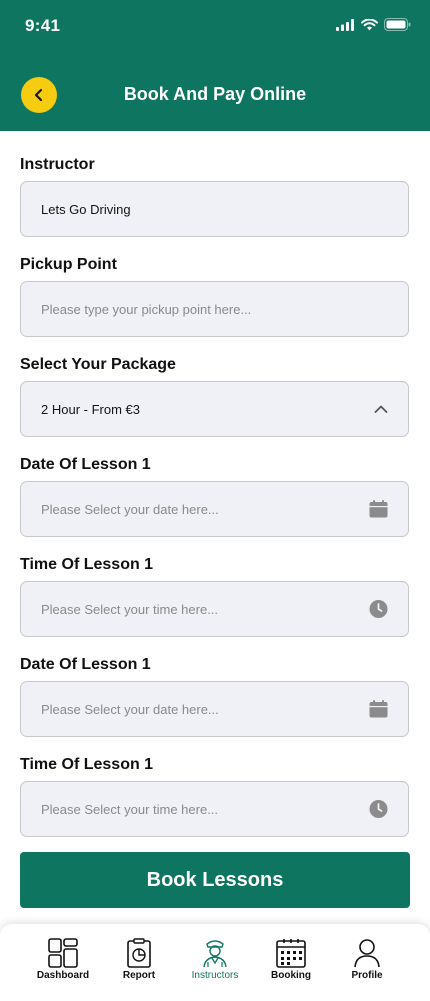  What do you see at coordinates (68, 264) in the screenshot?
I see `pickup-label: Pickup Point` at bounding box center [68, 264].